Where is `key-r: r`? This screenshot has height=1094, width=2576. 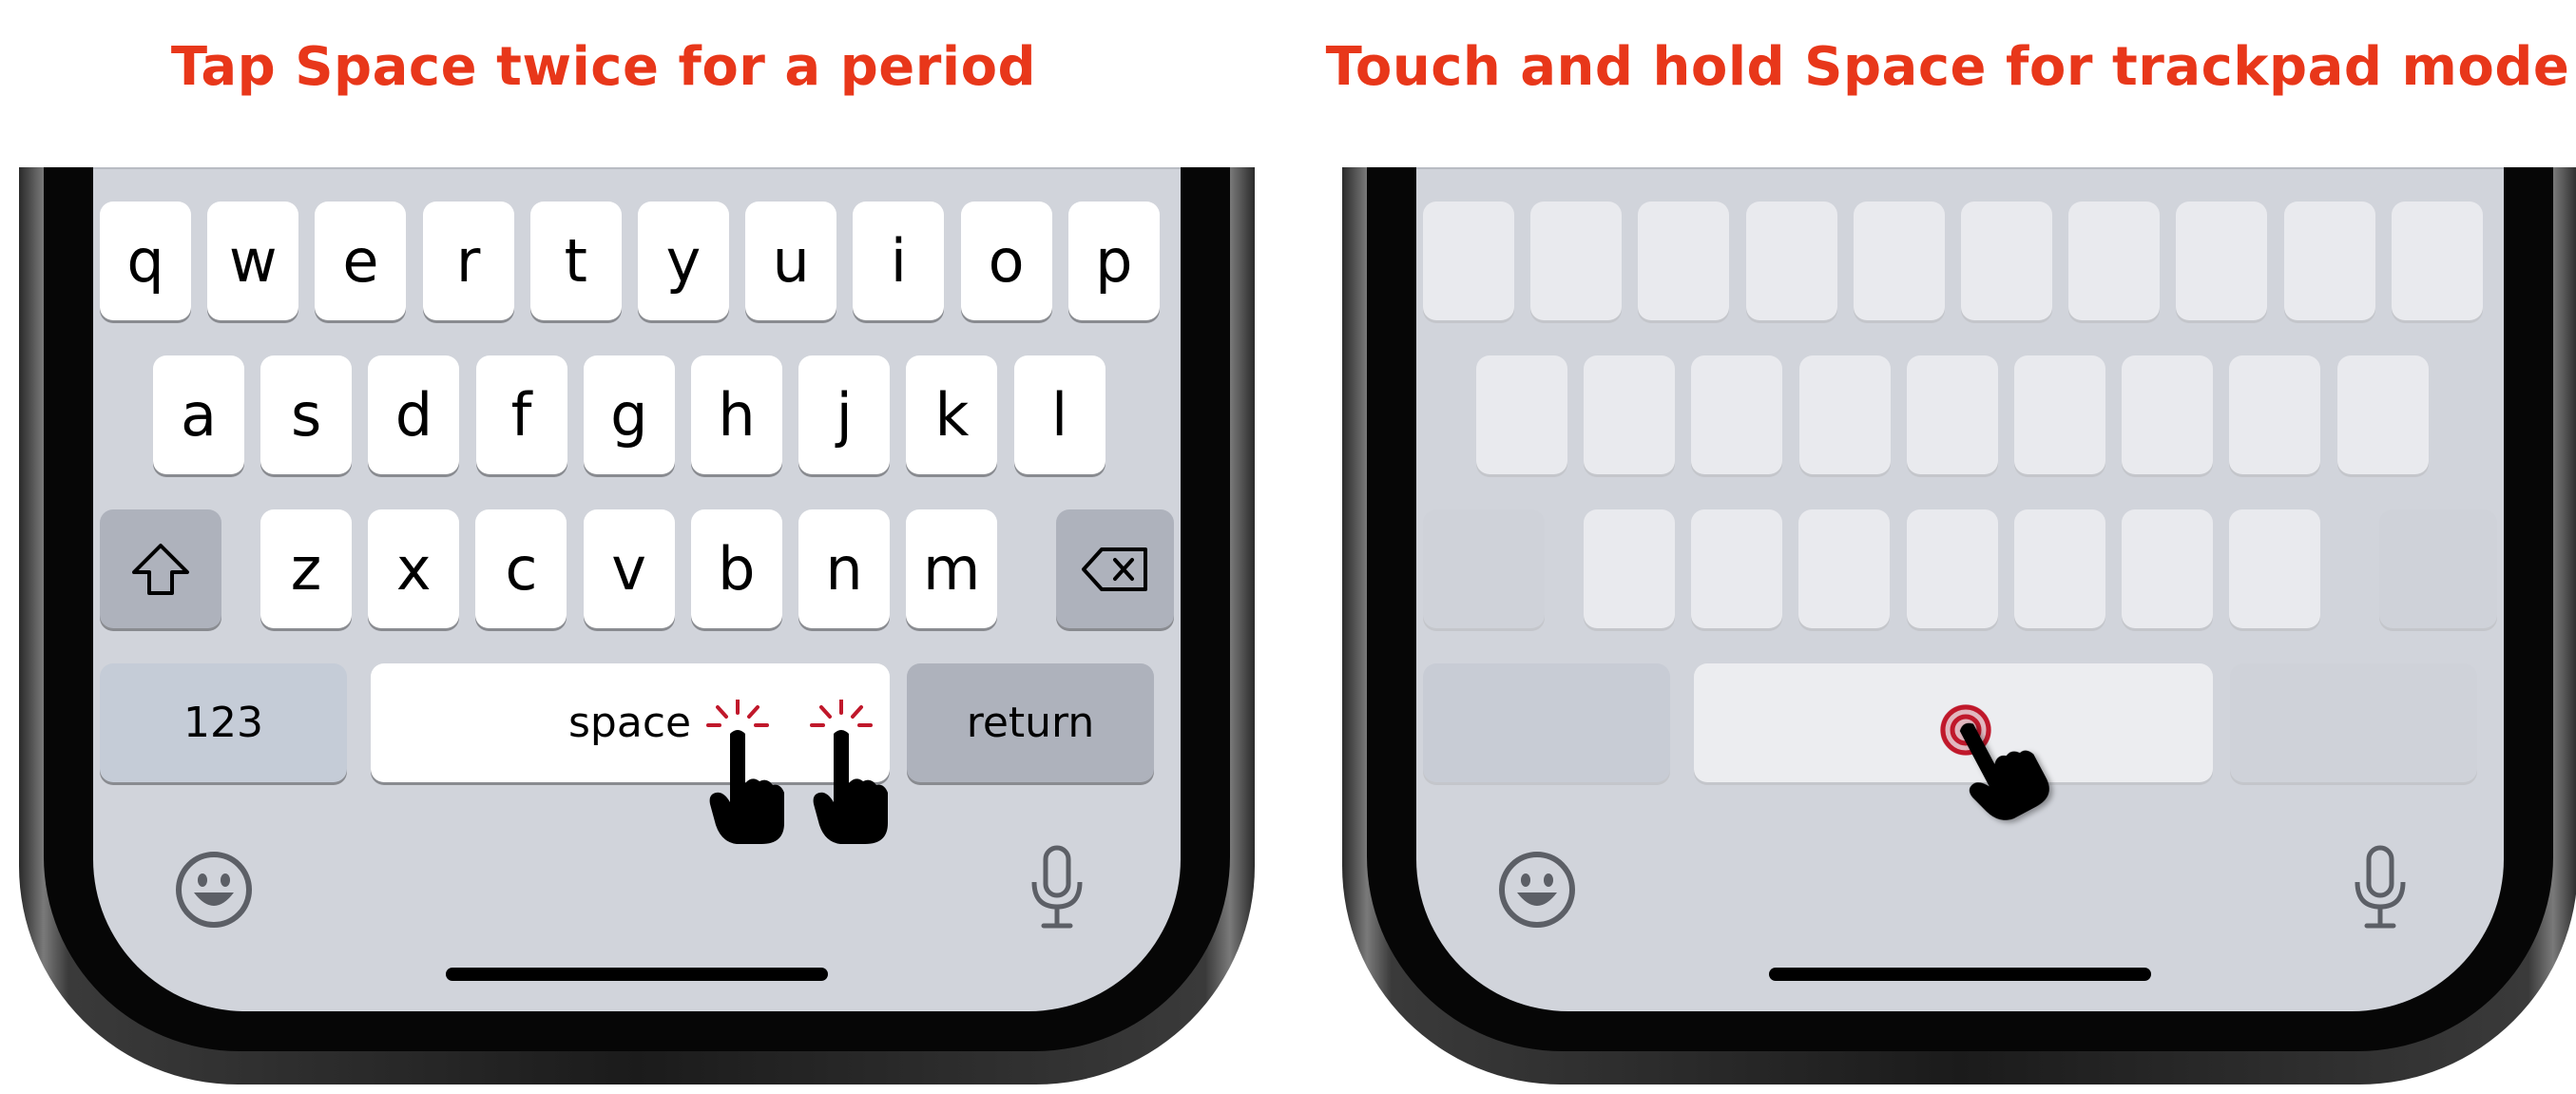
key-r: r is located at coordinates (468, 261).